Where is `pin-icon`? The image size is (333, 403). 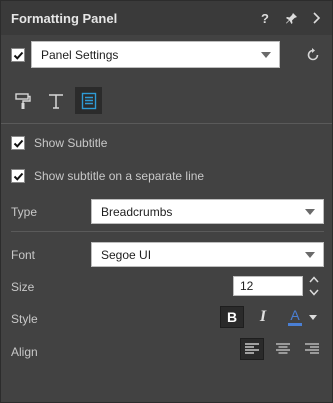 pin-icon is located at coordinates (291, 18).